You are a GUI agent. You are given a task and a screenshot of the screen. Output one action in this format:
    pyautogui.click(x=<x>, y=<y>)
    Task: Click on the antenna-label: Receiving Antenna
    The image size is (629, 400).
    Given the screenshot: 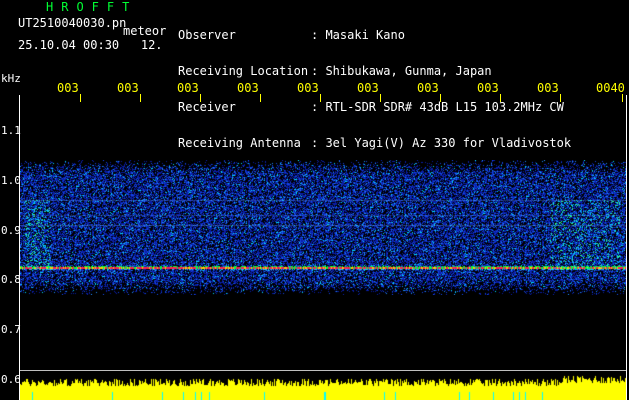 What is the action you would take?
    pyautogui.click(x=239, y=143)
    